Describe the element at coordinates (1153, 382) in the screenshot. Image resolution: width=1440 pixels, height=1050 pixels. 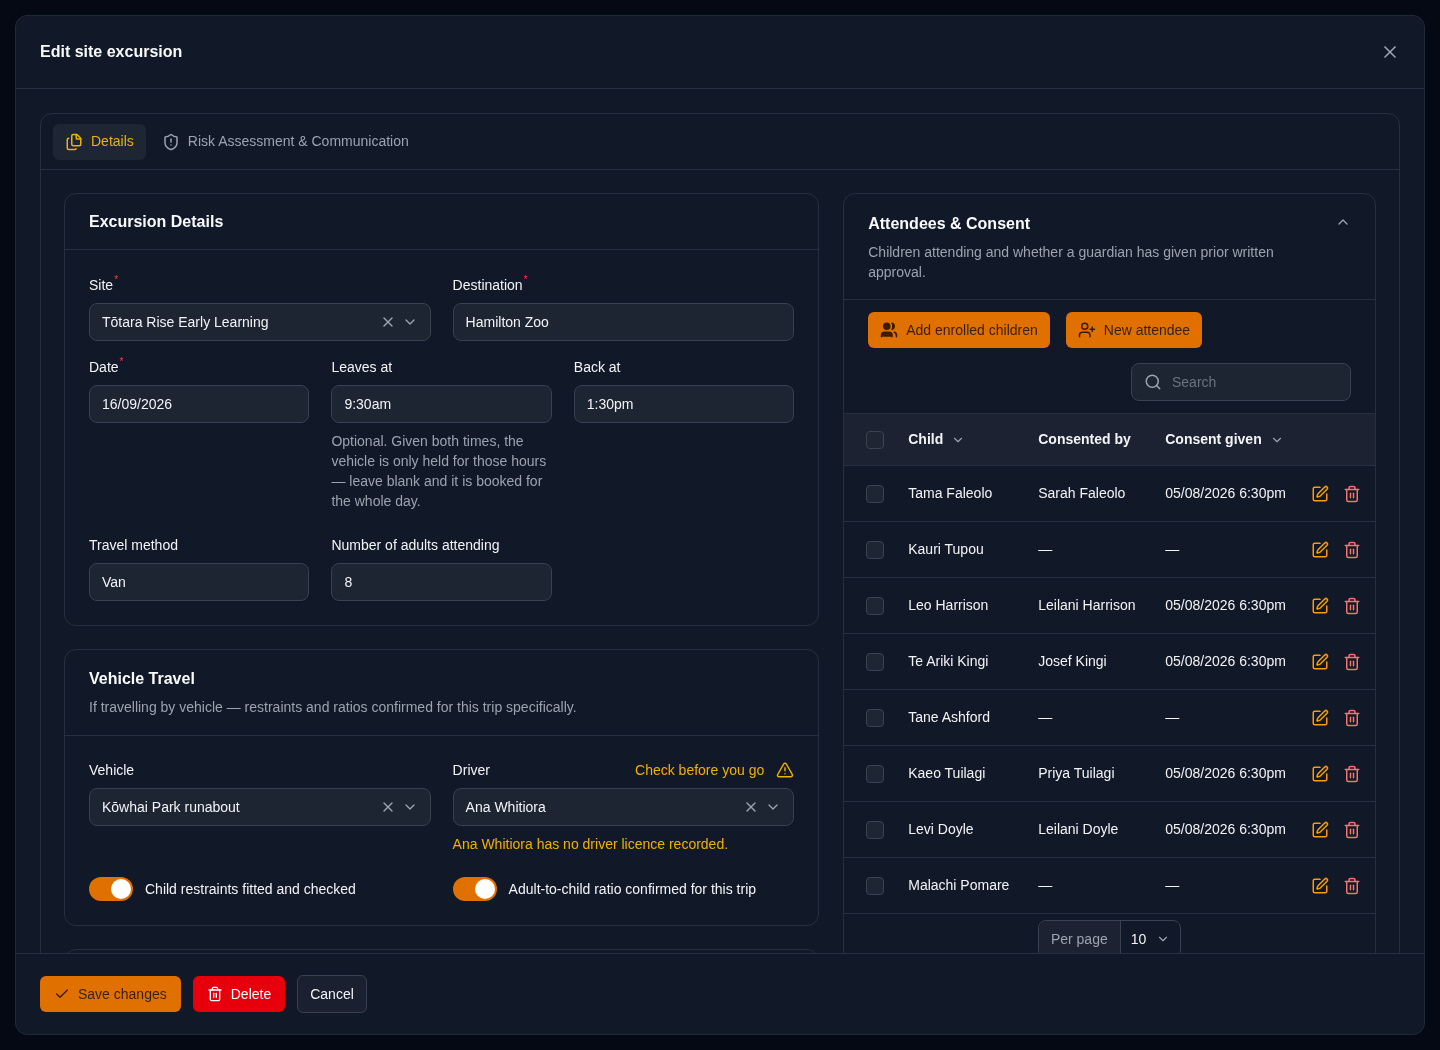
I see `search-icon` at that location.